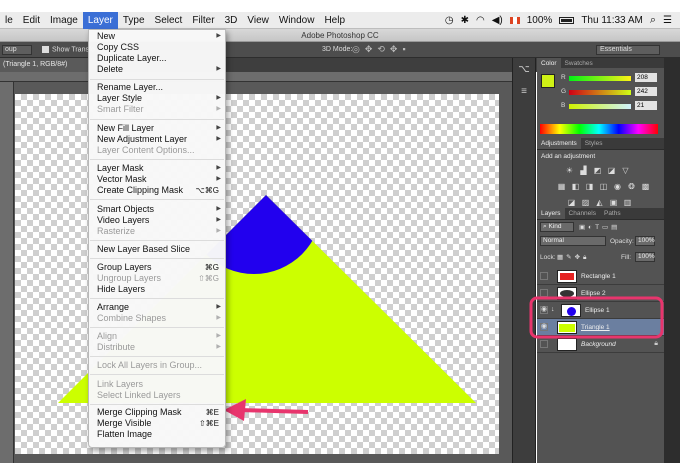 The height and width of the screenshot is (463, 680). What do you see at coordinates (160, 190) in the screenshot?
I see `menu-item-create-clipping-mask: Create Clipping Mask ⌥⌘G` at bounding box center [160, 190].